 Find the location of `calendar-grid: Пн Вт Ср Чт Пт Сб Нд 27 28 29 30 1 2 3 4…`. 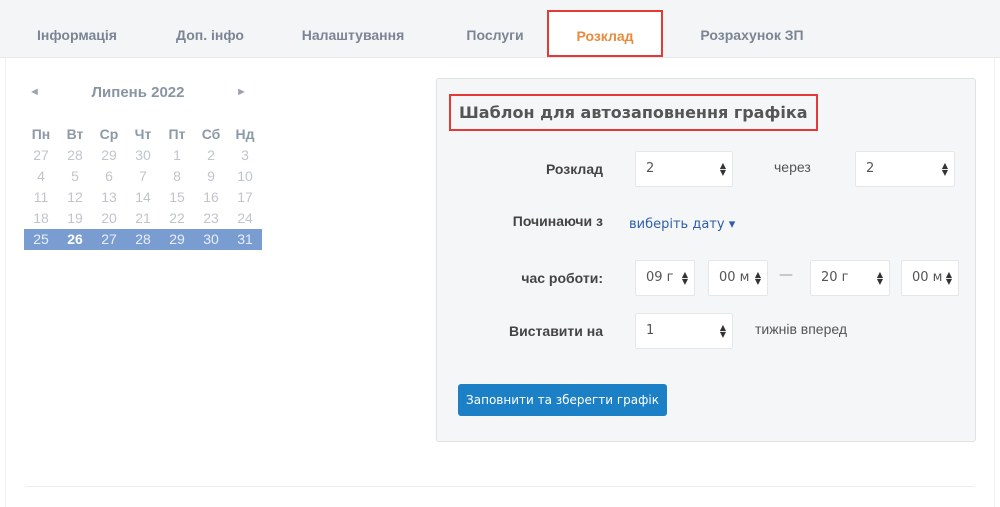

calendar-grid: Пн Вт Ср Чт Пт Сб Нд 27 28 29 30 1 2 3 4… is located at coordinates (144, 187).